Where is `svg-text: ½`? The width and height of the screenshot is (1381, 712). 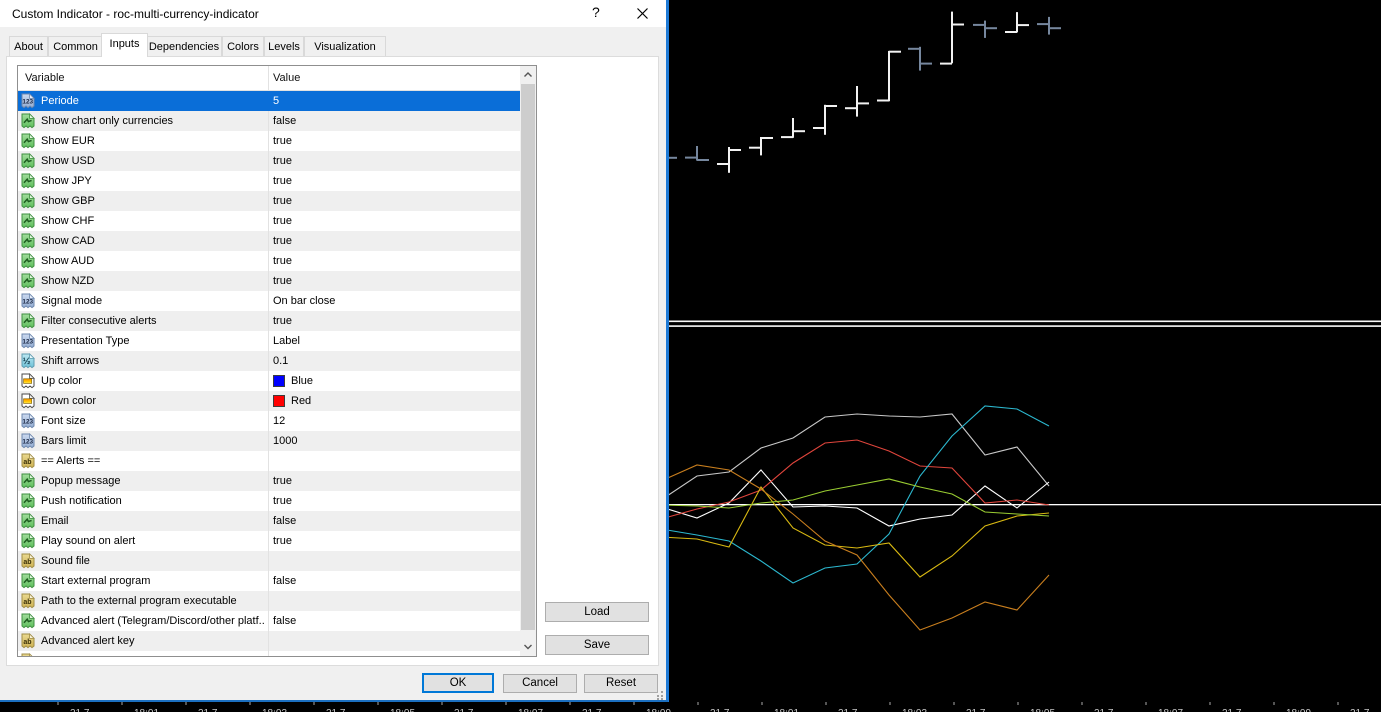 svg-text: ½ is located at coordinates (27, 361).